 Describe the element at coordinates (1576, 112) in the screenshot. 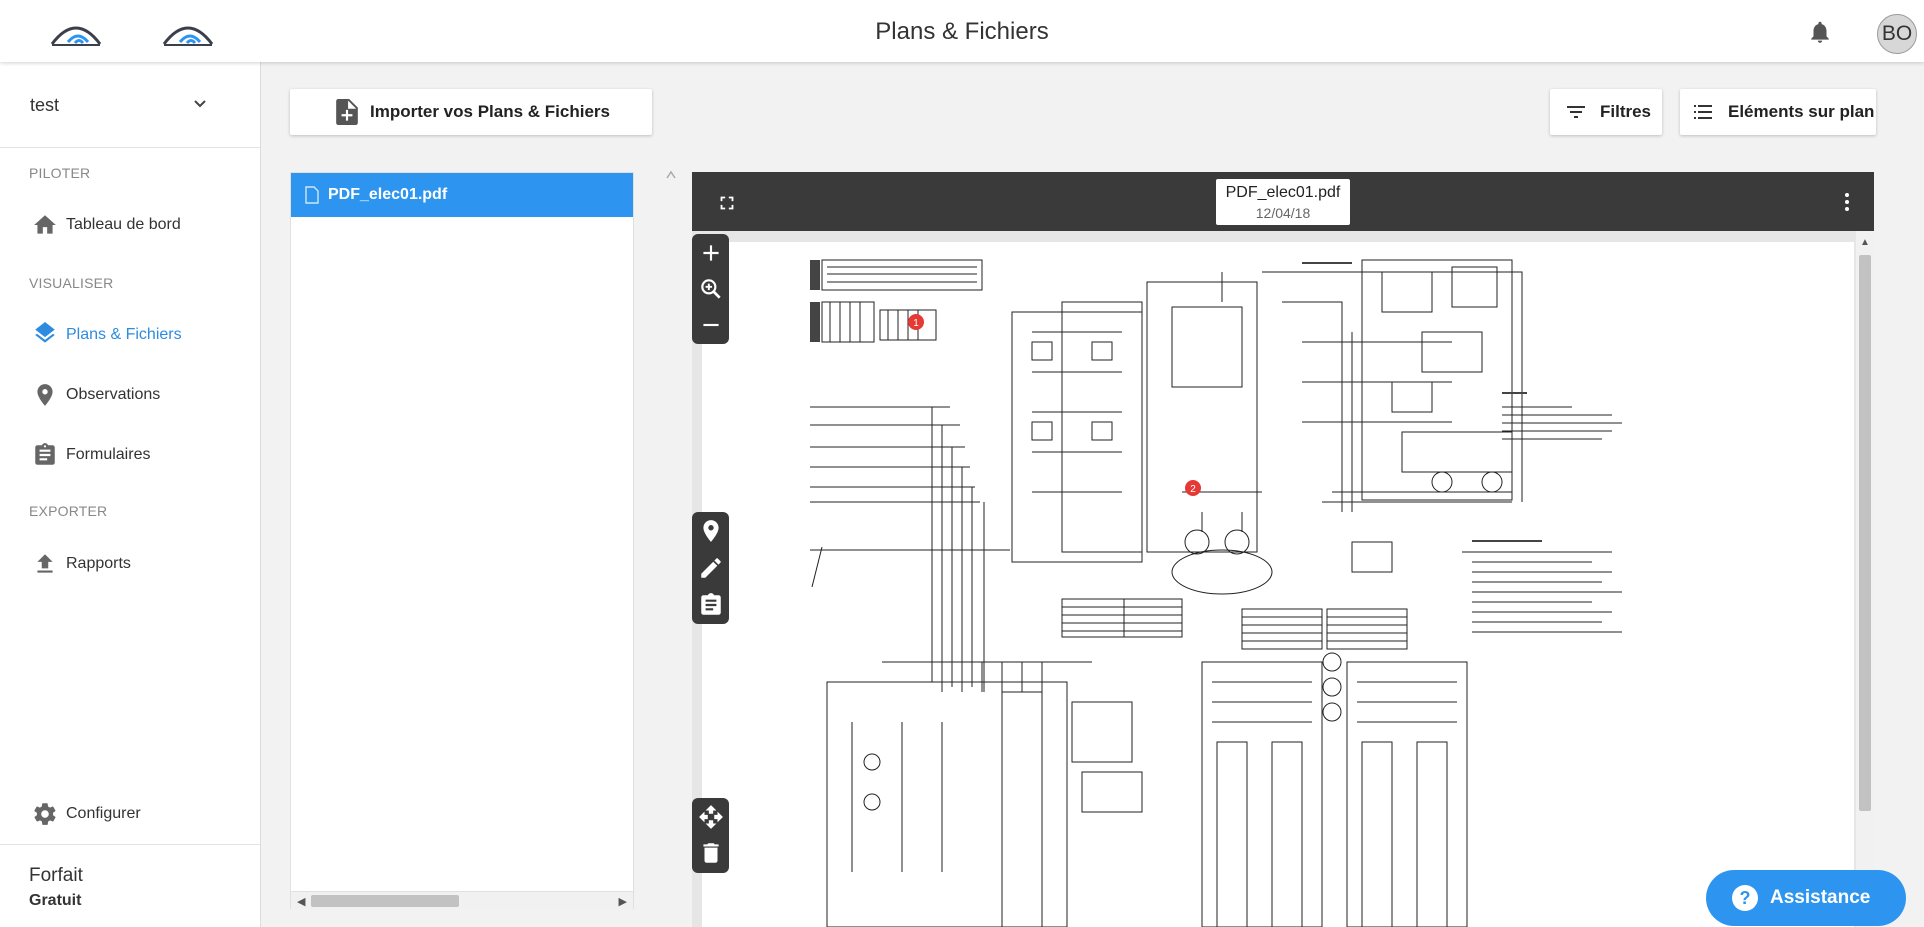

I see `filter-icon` at that location.